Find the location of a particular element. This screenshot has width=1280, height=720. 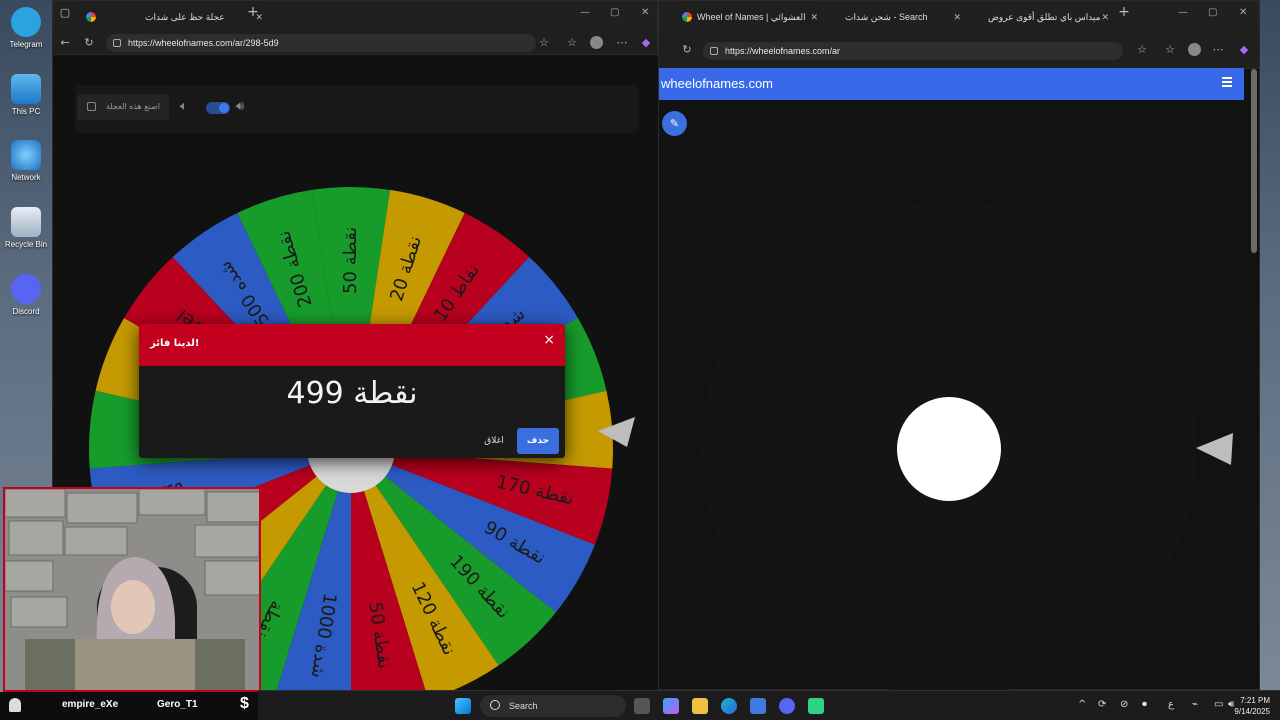

volume-tray-icon: 🔊︎ is located at coordinates (1231, 704).